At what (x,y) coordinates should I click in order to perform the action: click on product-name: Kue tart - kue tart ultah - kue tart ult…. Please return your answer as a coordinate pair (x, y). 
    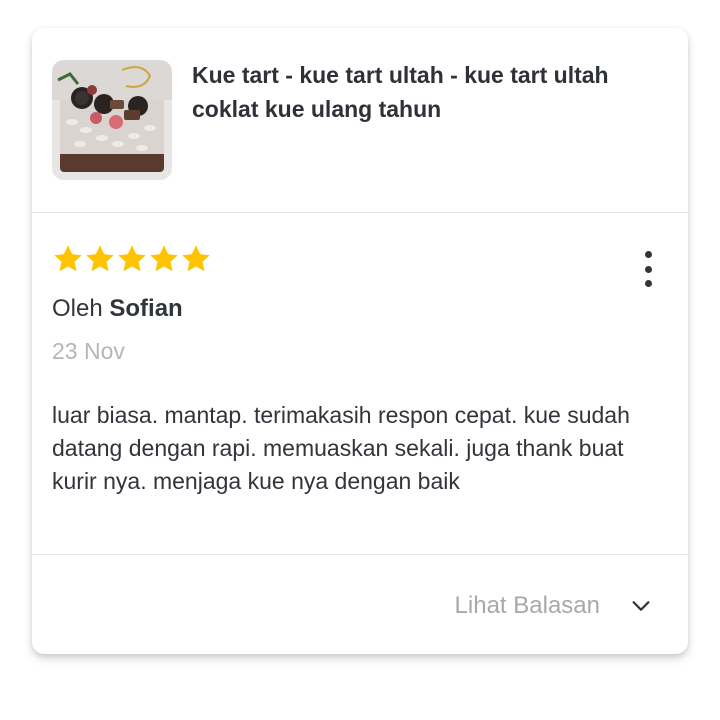
    Looking at the image, I should click on (432, 92).